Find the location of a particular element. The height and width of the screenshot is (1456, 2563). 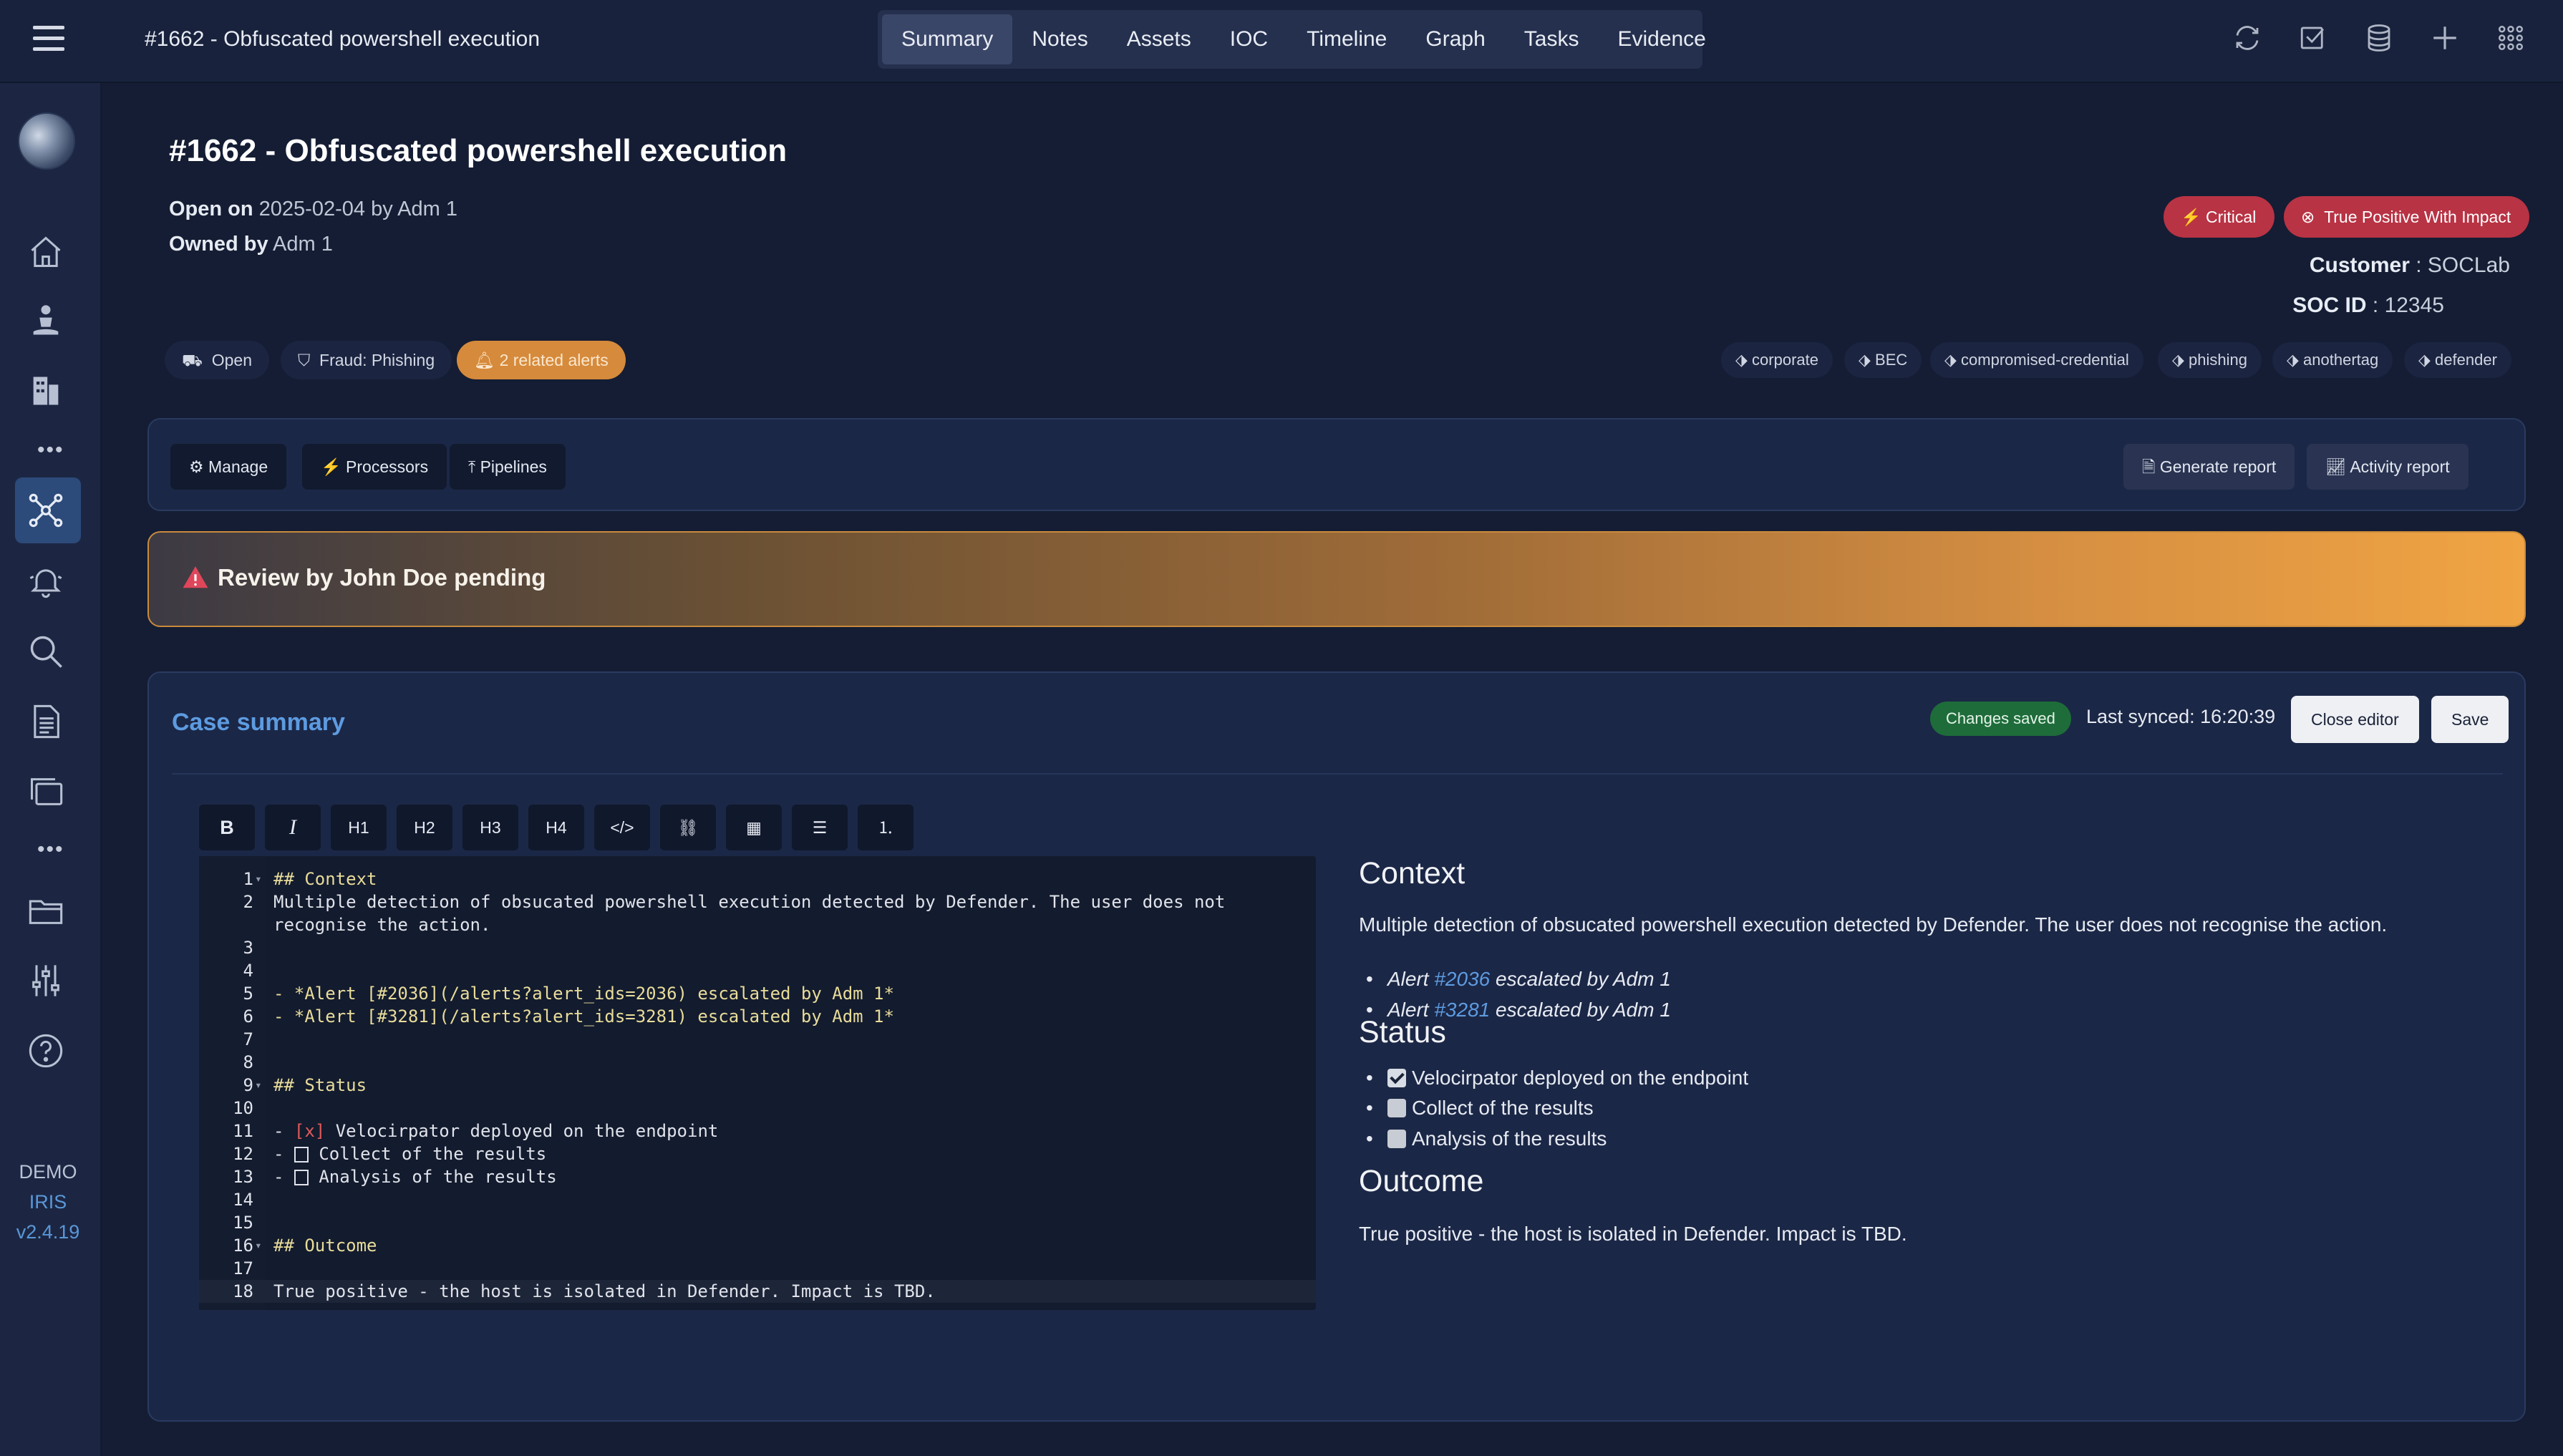

folder-icon is located at coordinates (45, 910).